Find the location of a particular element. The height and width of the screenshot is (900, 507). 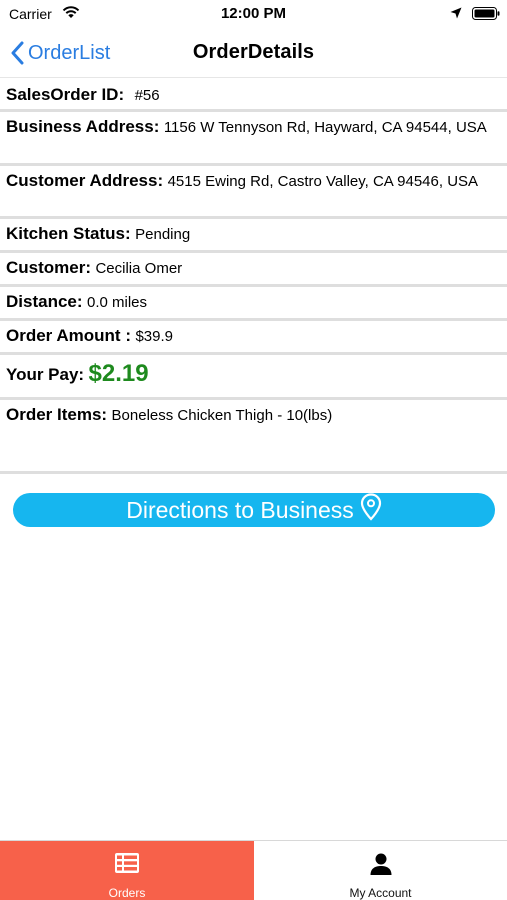

kitchen-status-row: Kitchen Status: Pending is located at coordinates (253, 236).